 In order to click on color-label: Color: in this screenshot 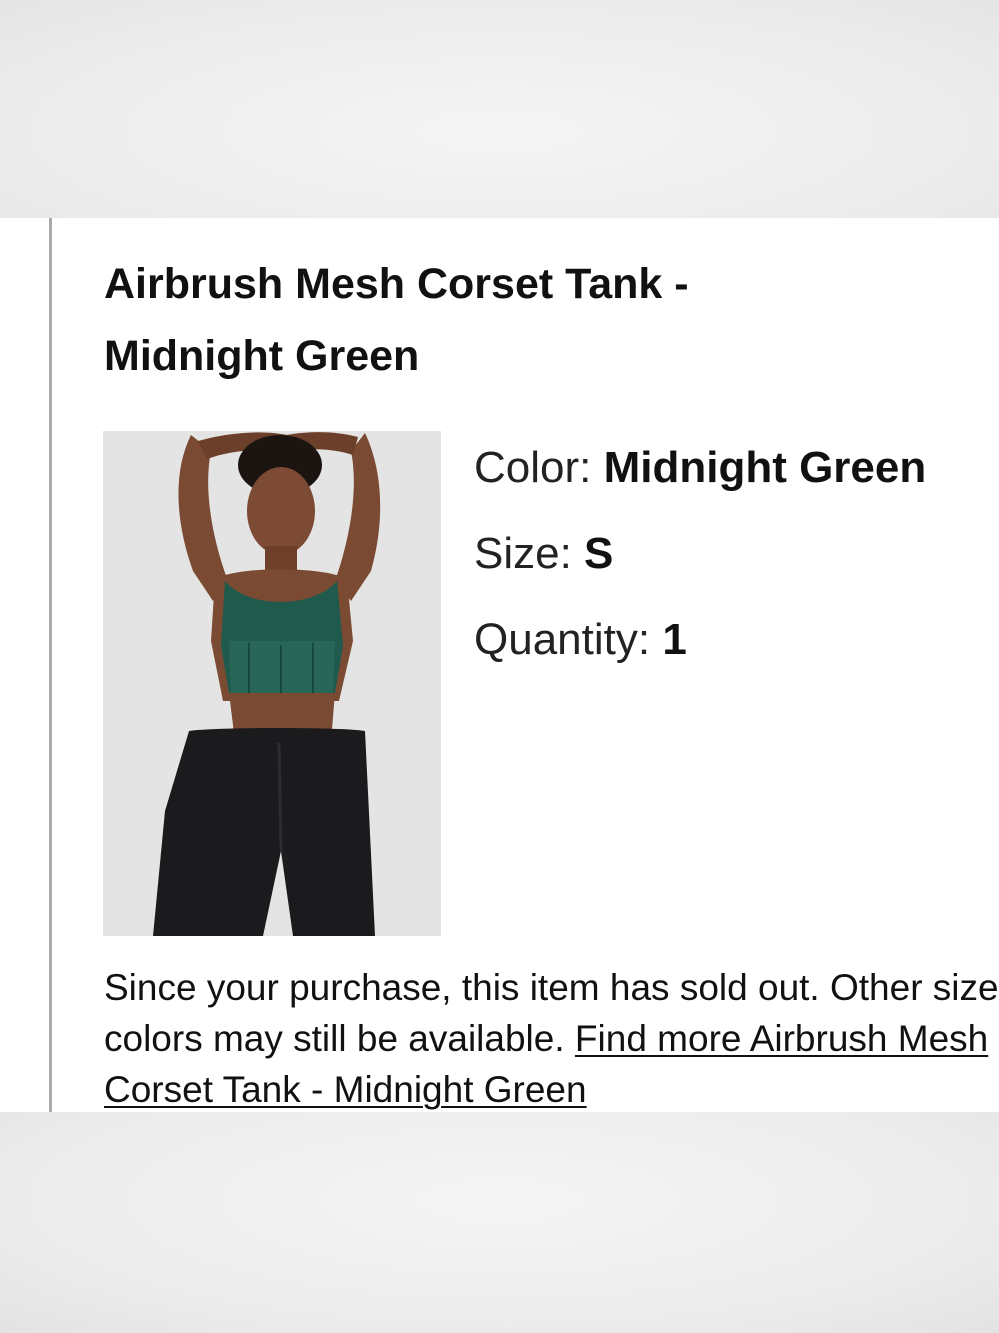, I will do `click(539, 467)`.